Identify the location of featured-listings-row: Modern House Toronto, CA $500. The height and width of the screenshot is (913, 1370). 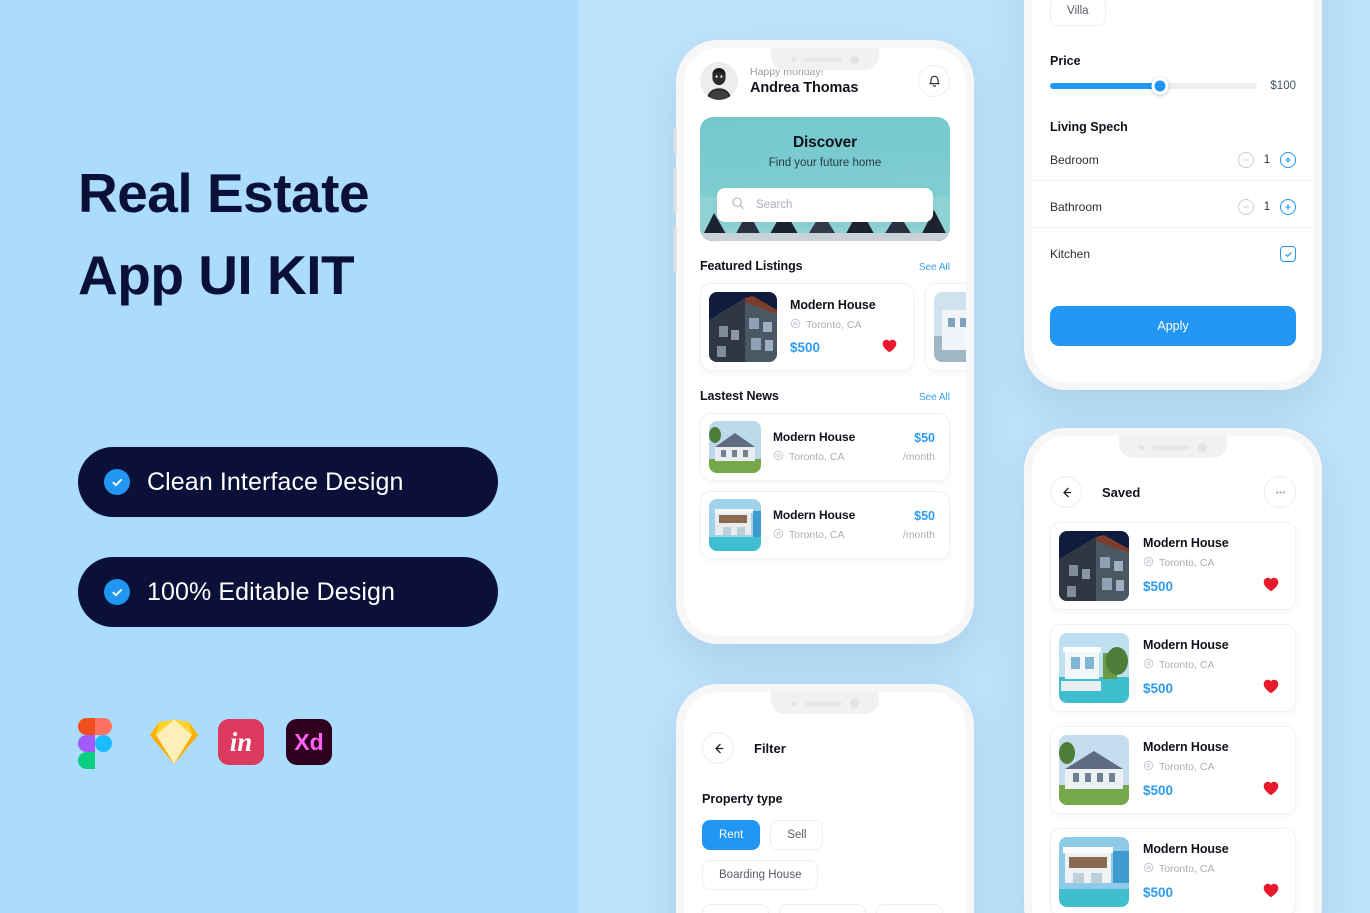
(825, 327).